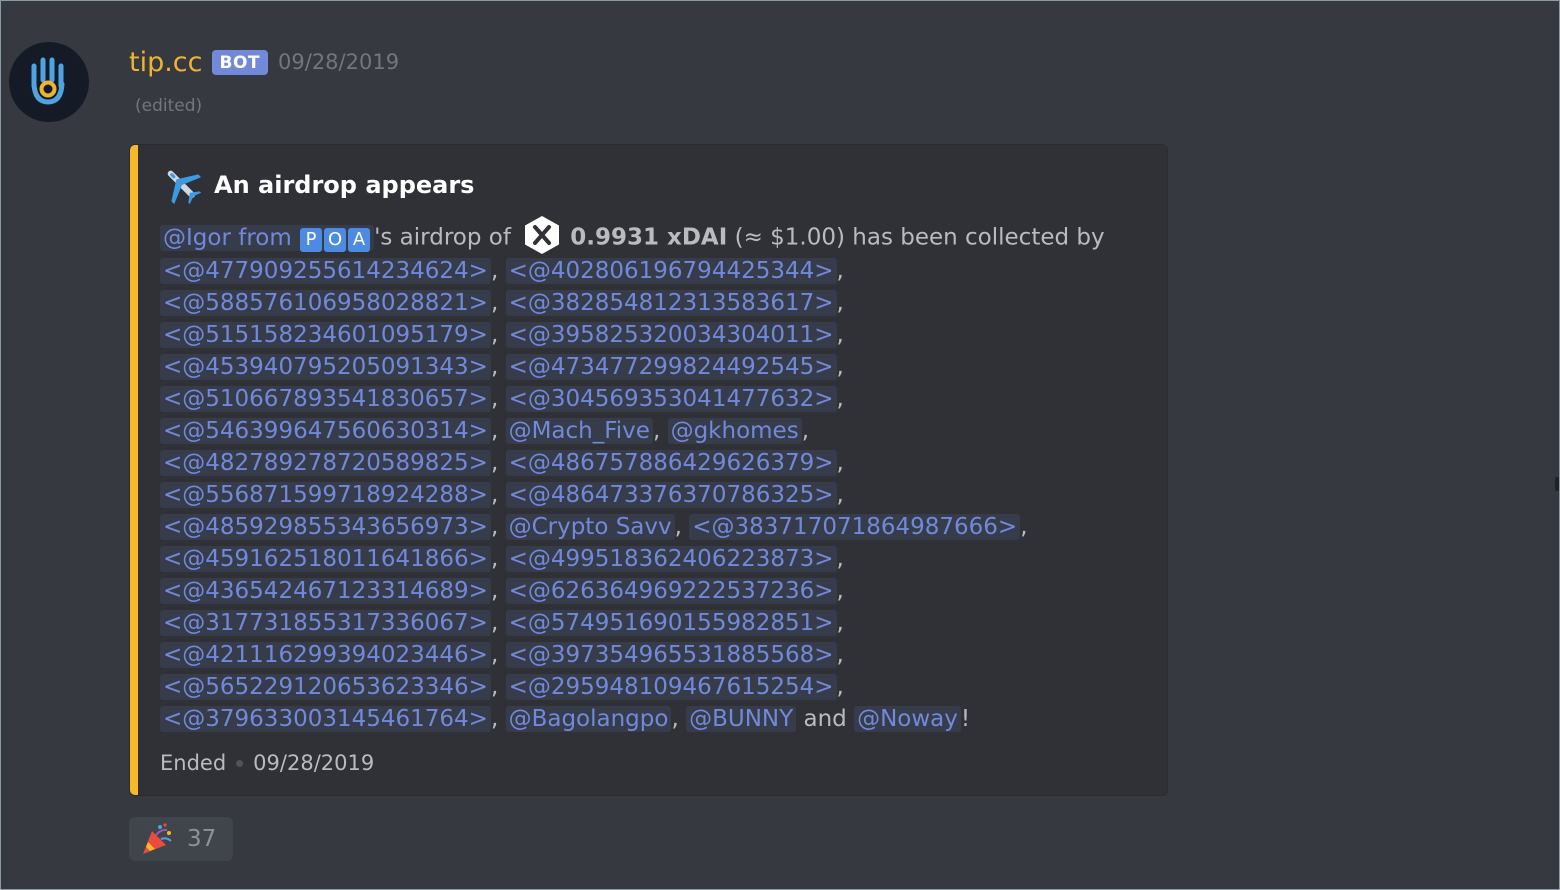 The height and width of the screenshot is (890, 1560). What do you see at coordinates (325, 527) in the screenshot?
I see `collector-mention: <@485929855343656973>` at bounding box center [325, 527].